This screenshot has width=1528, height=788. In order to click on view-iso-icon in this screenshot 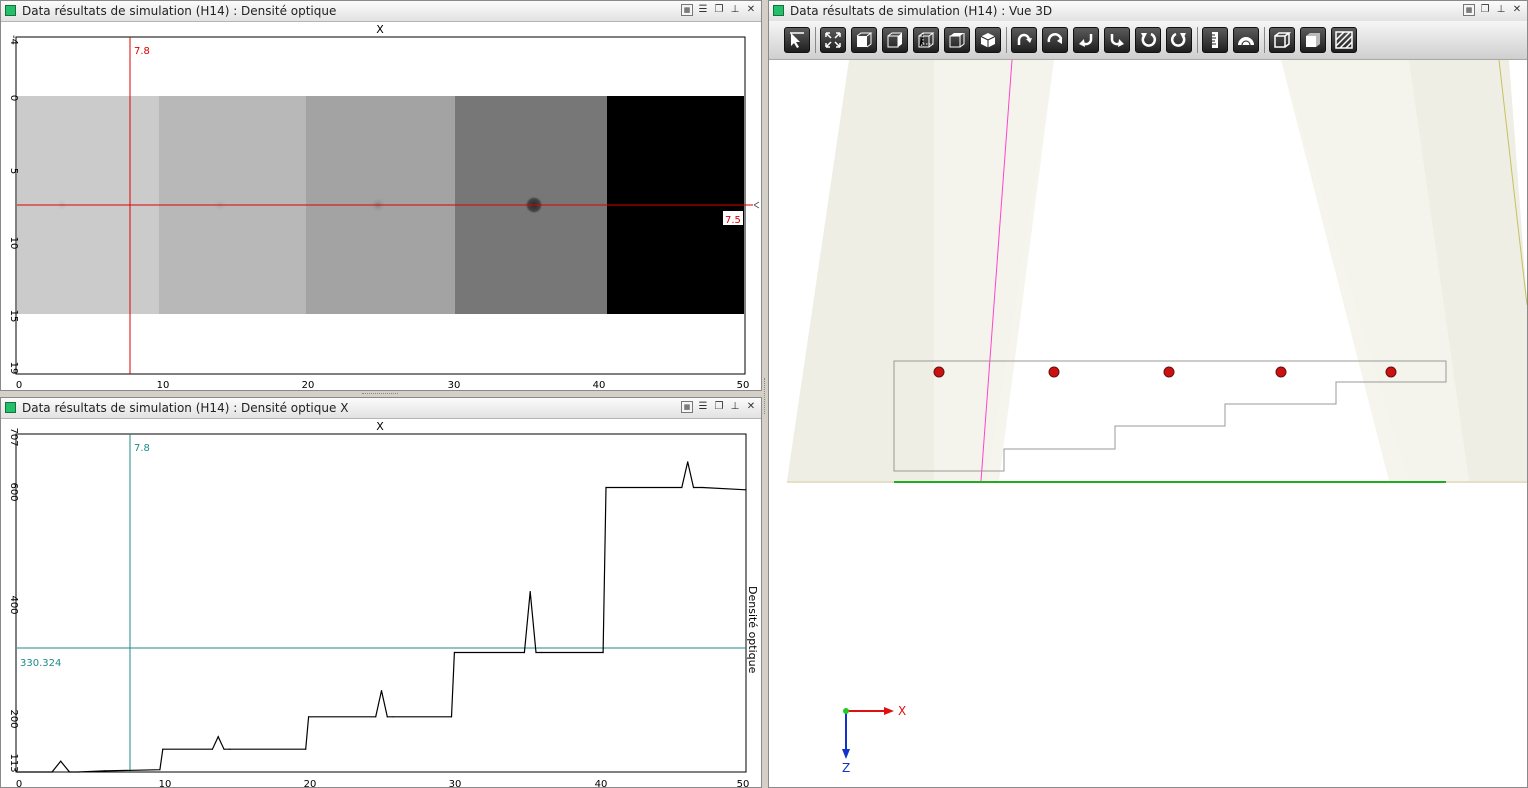, I will do `click(988, 40)`.